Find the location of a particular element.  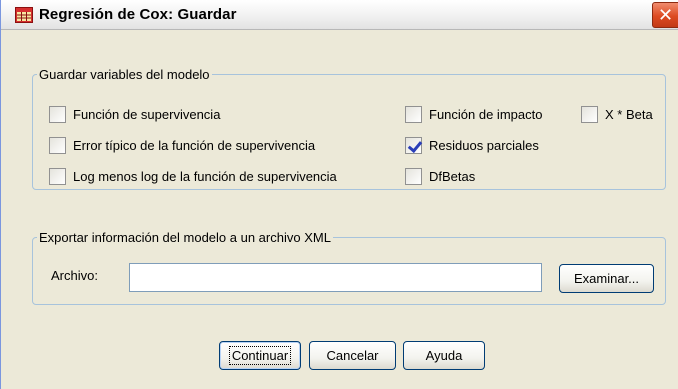

close-button: ✕ is located at coordinates (665, 15).